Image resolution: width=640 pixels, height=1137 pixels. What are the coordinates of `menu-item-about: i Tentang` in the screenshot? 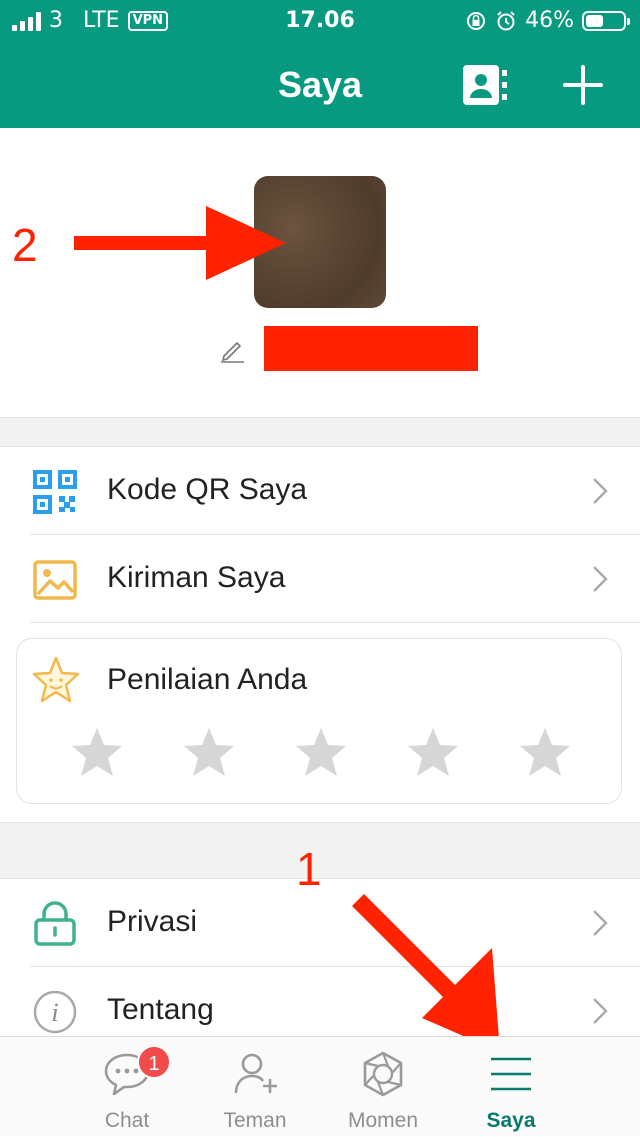 It's located at (320, 1001).